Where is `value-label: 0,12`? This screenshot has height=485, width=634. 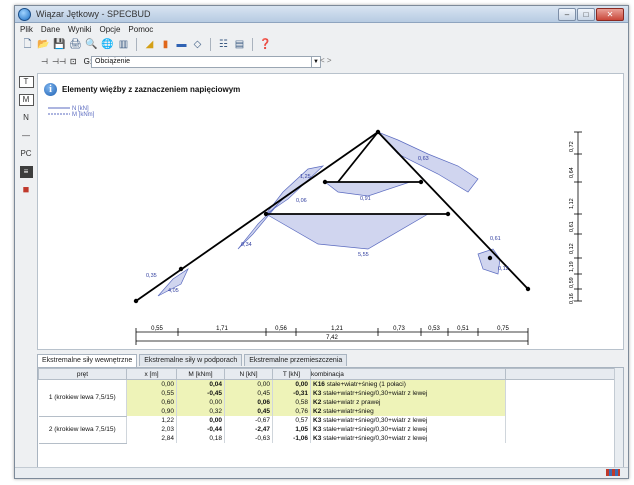 value-label: 0,12 is located at coordinates (503, 269).